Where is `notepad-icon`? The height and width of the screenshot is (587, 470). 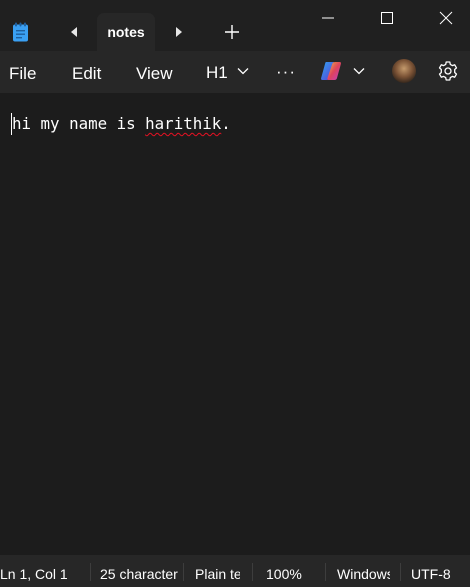
notepad-icon is located at coordinates (20, 32).